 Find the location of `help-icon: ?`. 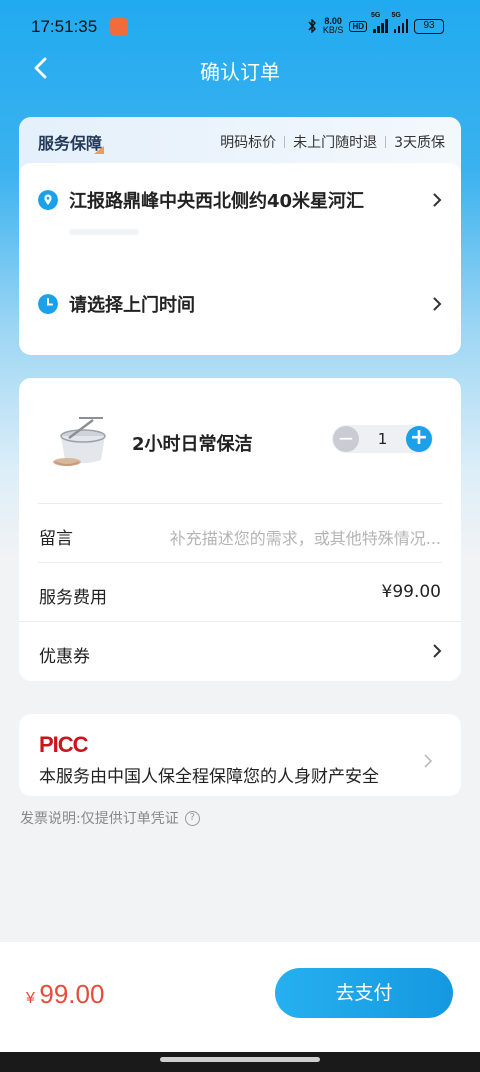

help-icon: ? is located at coordinates (192, 818).